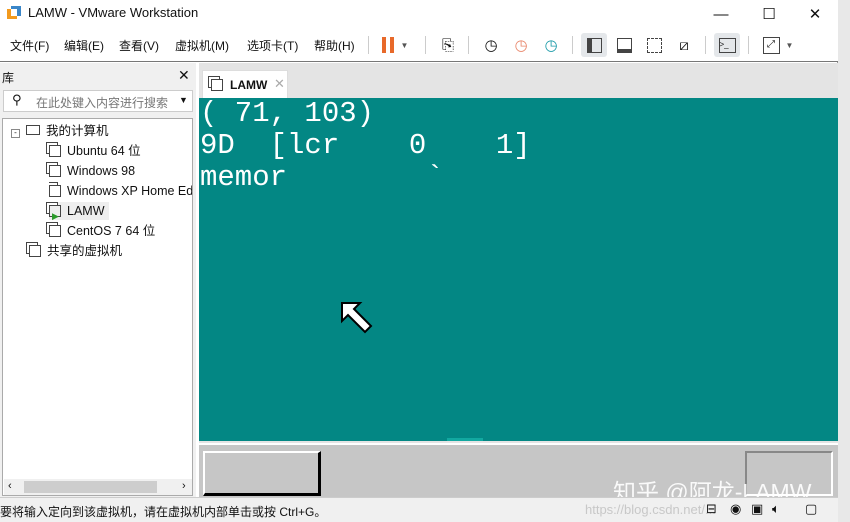  What do you see at coordinates (771, 45) in the screenshot?
I see `stretch-icon: ⤢` at bounding box center [771, 45].